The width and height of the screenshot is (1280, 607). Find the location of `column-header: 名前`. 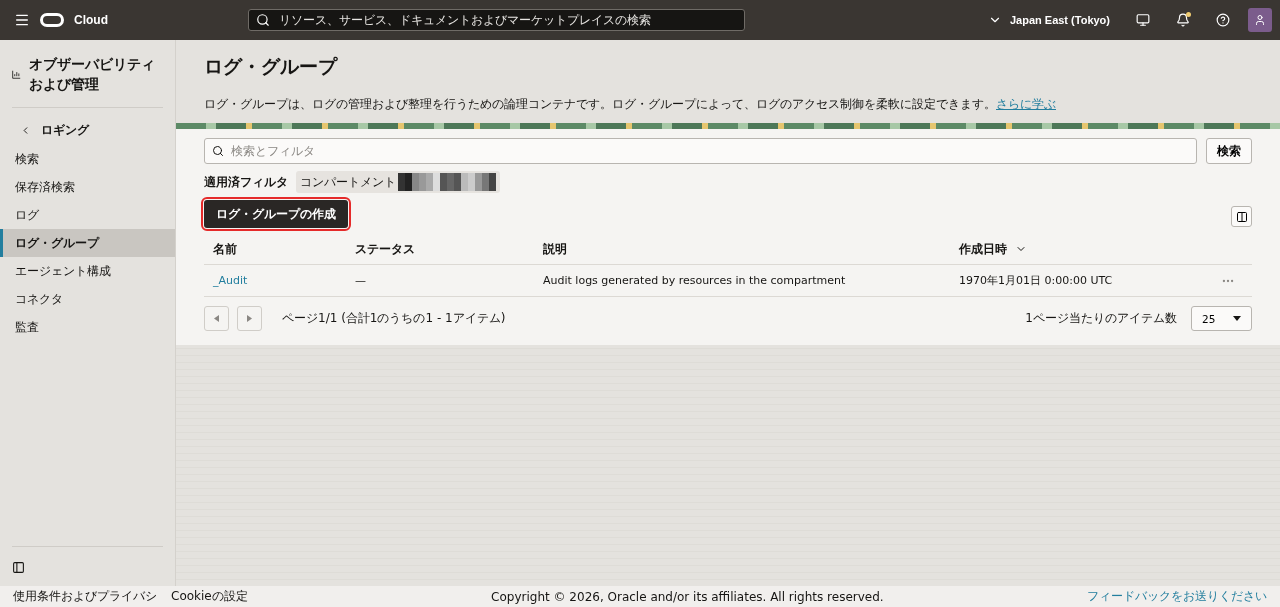

column-header: 名前 is located at coordinates (275, 249).